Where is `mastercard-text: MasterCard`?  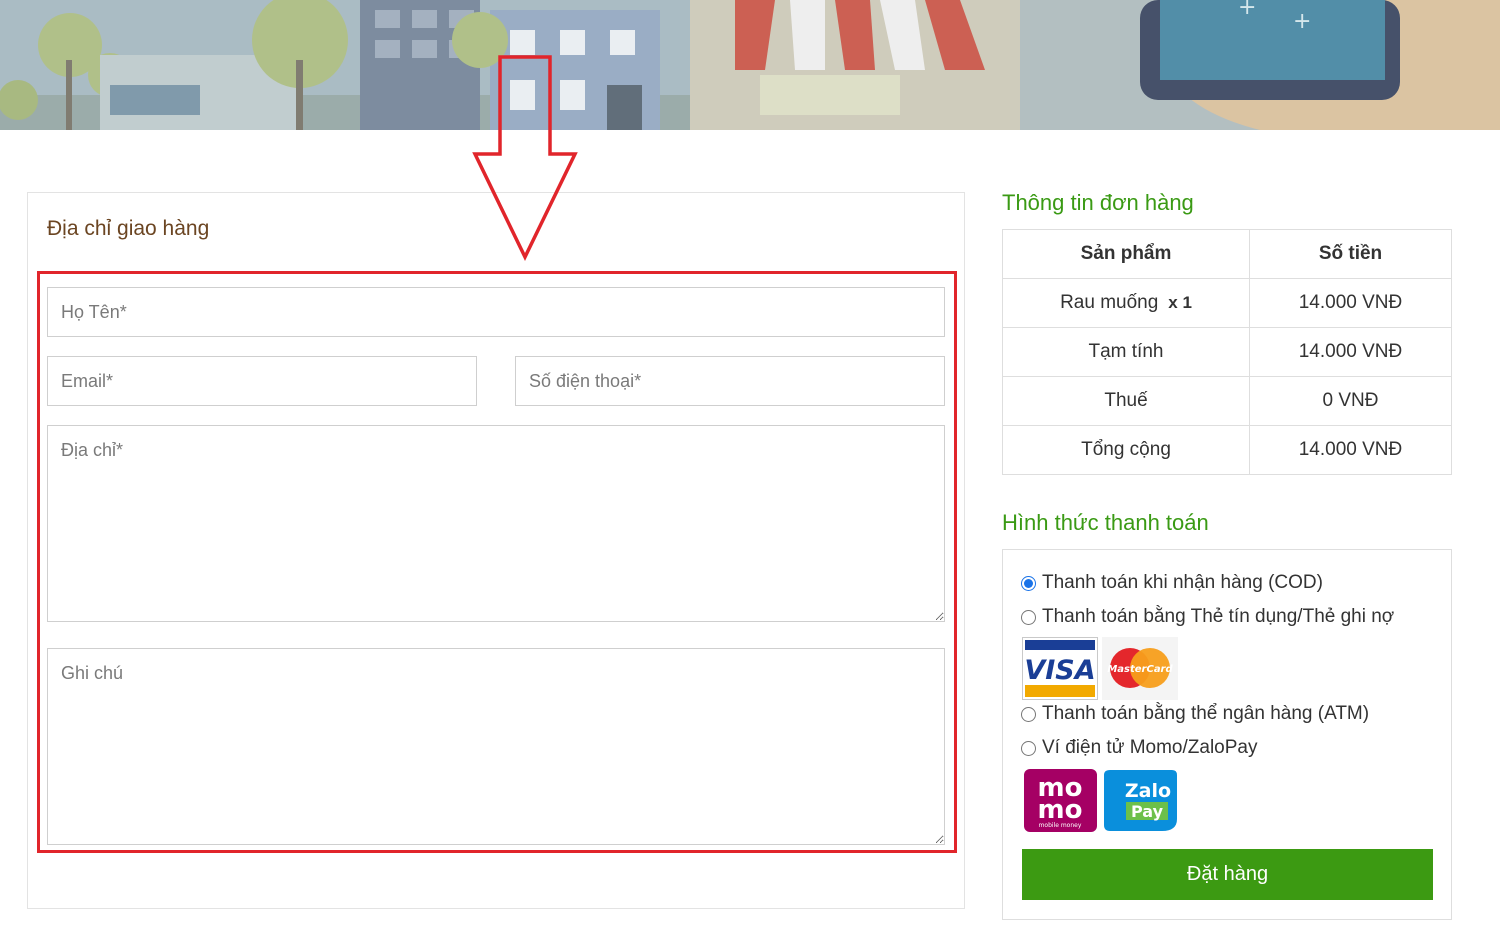 mastercard-text: MasterCard is located at coordinates (1140, 669).